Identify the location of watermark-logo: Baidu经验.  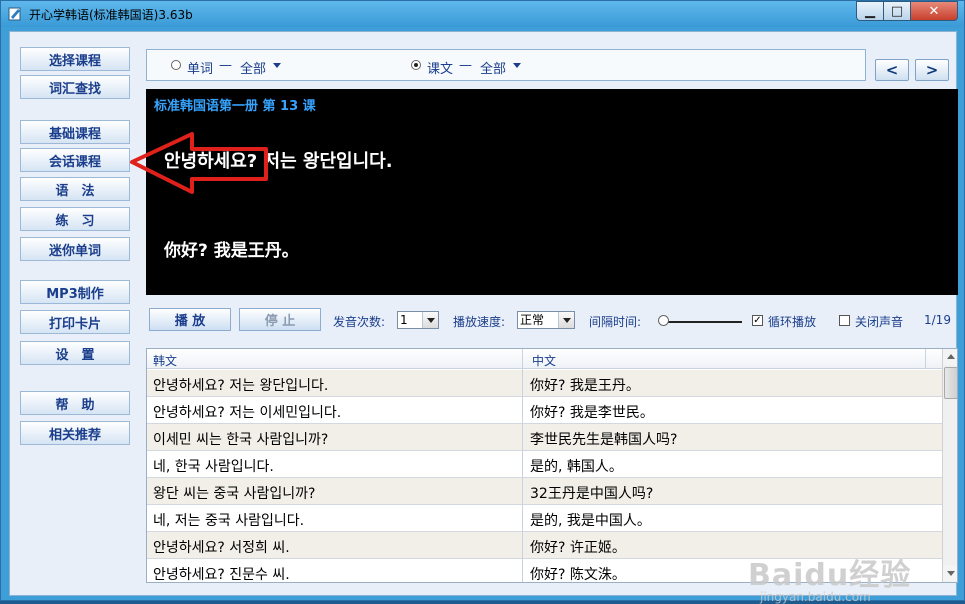
(830, 575).